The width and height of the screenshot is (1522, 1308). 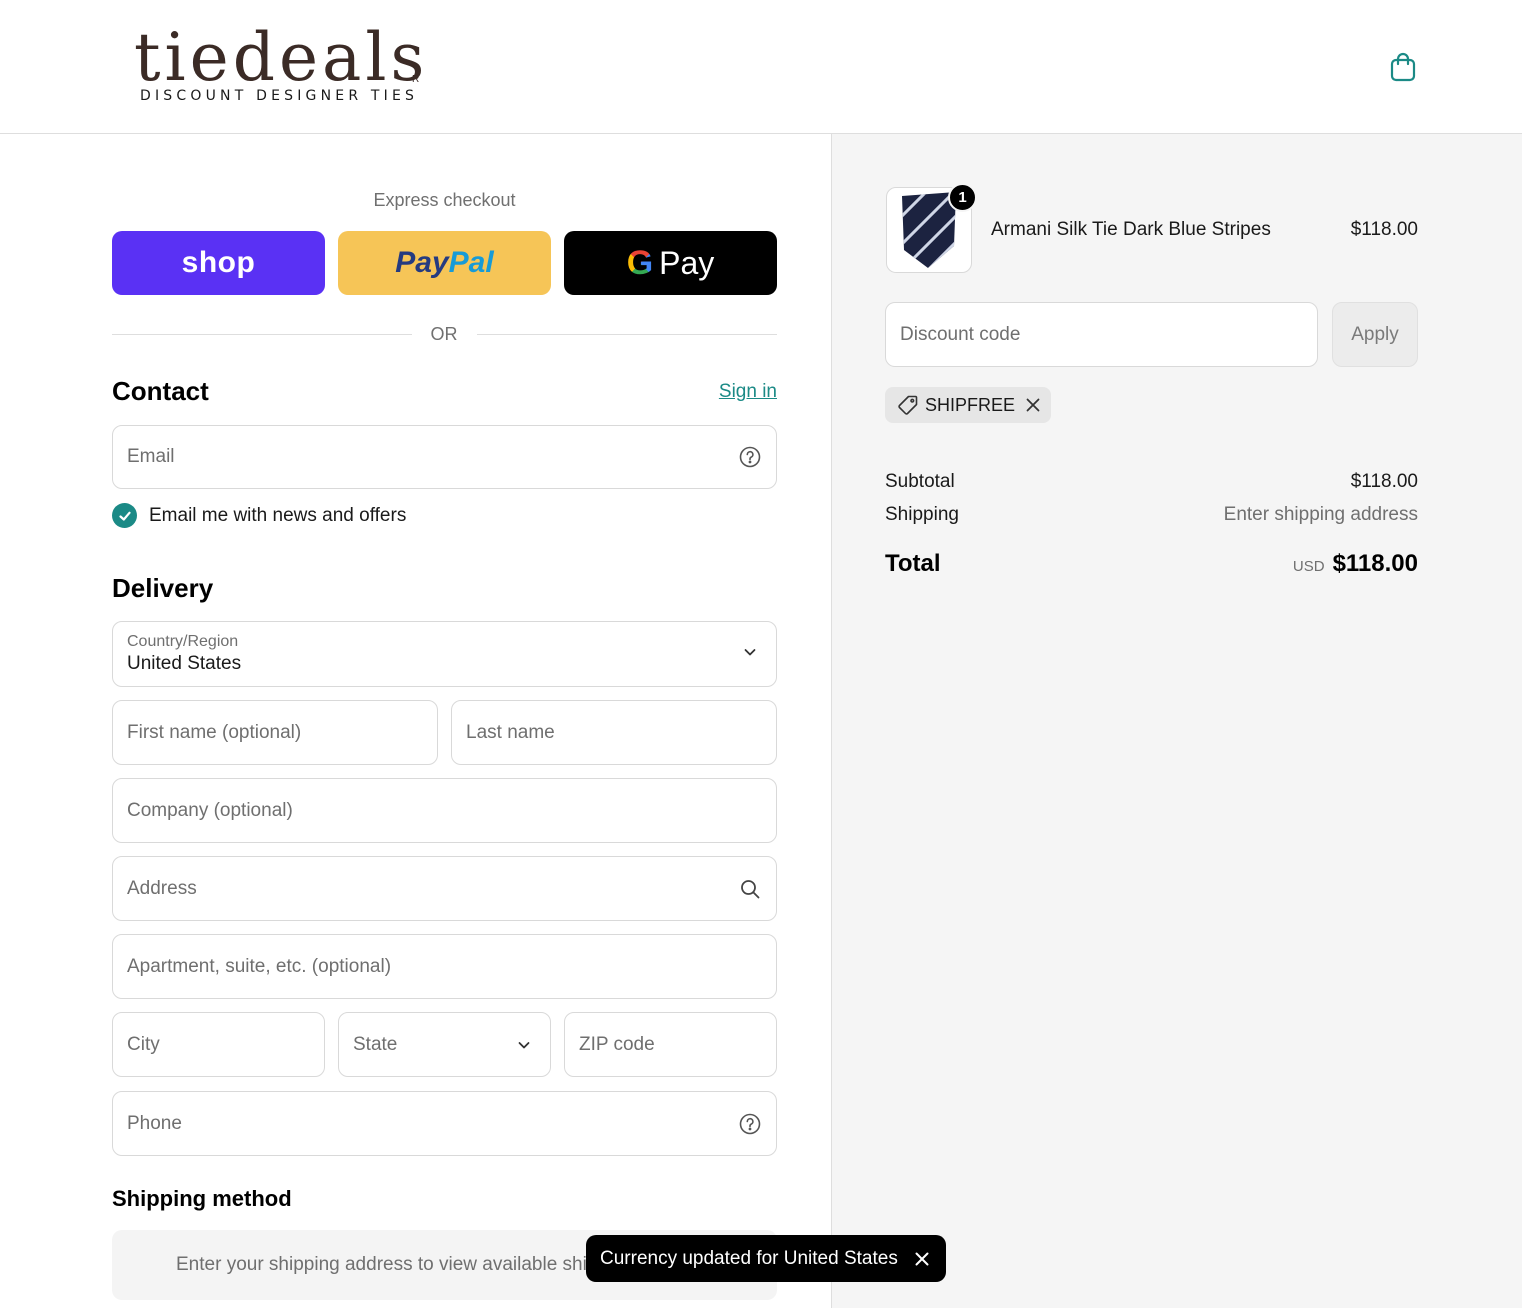 I want to click on delivery-heading: Delivery, so click(x=163, y=588).